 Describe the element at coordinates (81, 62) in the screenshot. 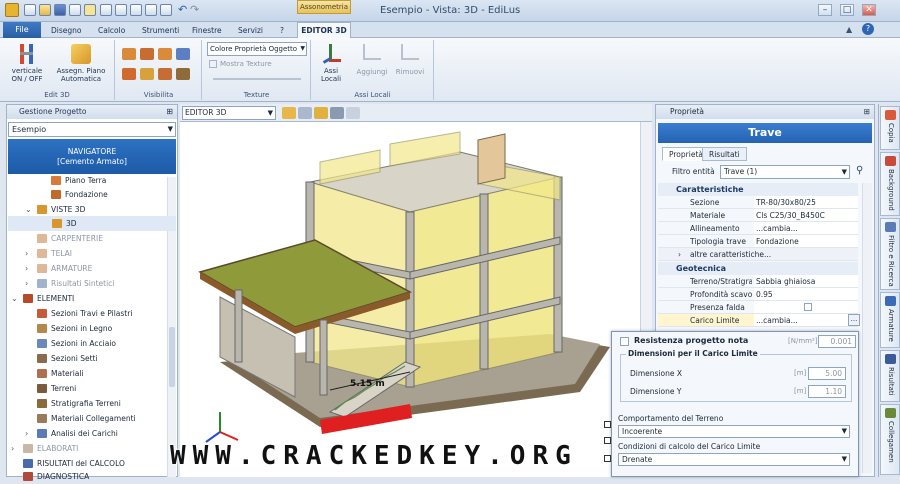

I see `auto-plane-button: Assegn. Piano Automatica` at that location.